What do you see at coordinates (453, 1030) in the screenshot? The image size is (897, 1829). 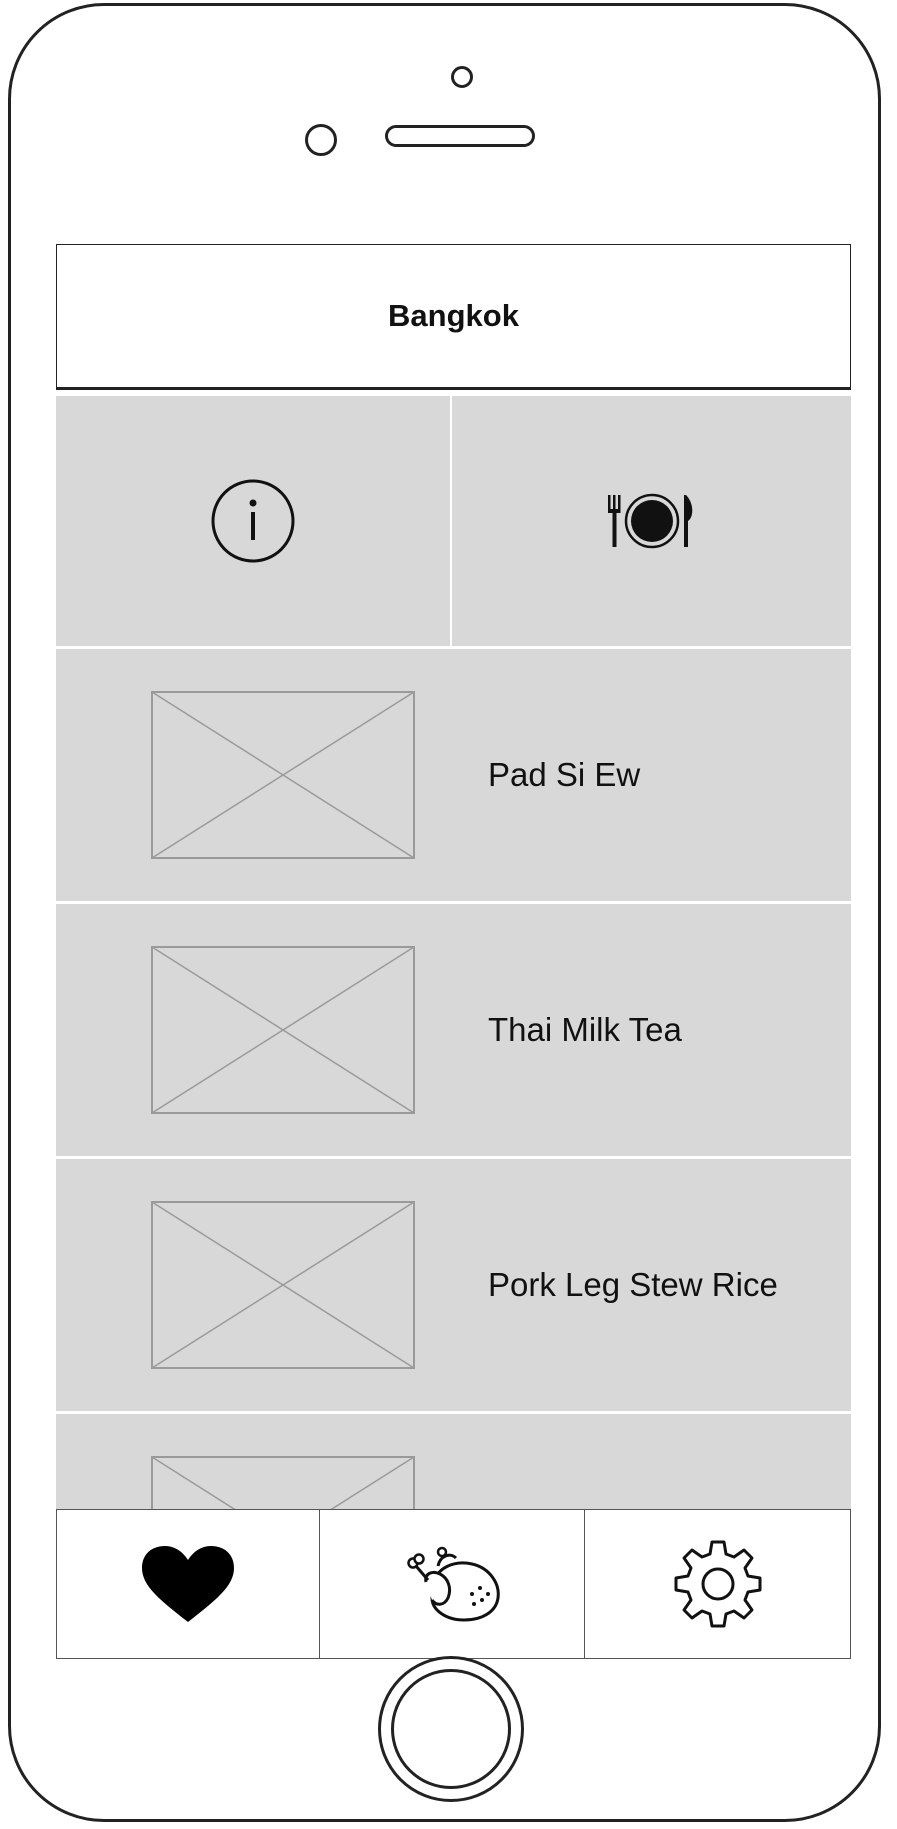 I see `list-item: Thai Milk Tea` at bounding box center [453, 1030].